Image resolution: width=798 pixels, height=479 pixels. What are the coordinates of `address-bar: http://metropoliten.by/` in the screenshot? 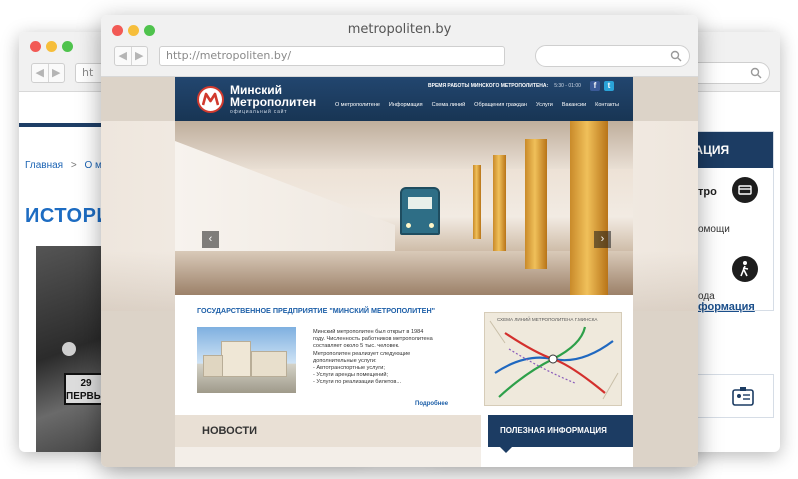 It's located at (332, 56).